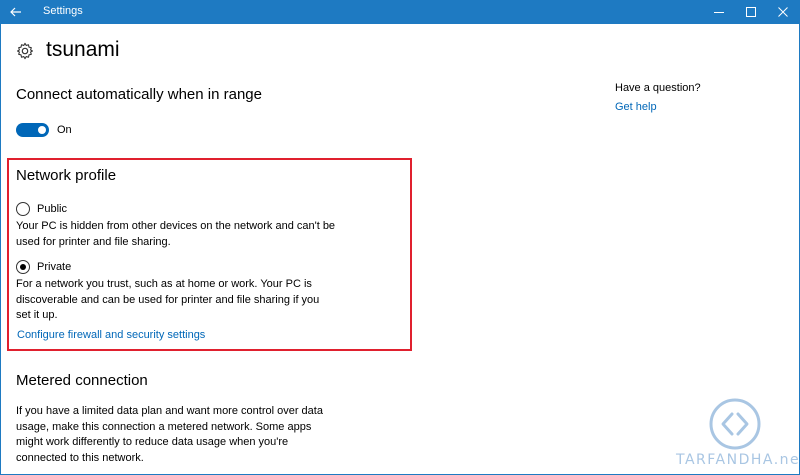 The image size is (800, 475). What do you see at coordinates (82, 380) in the screenshot?
I see `metered-connection-heading: Metered connection` at bounding box center [82, 380].